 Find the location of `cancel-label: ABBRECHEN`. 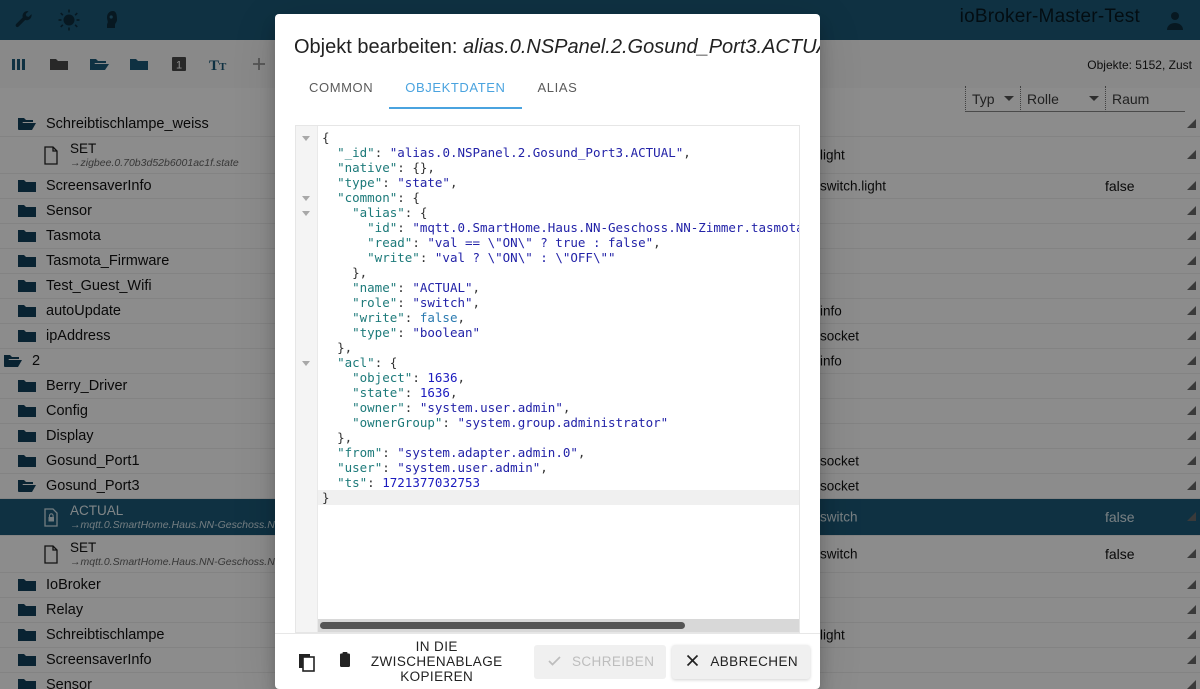

cancel-label: ABBRECHEN is located at coordinates (754, 661).